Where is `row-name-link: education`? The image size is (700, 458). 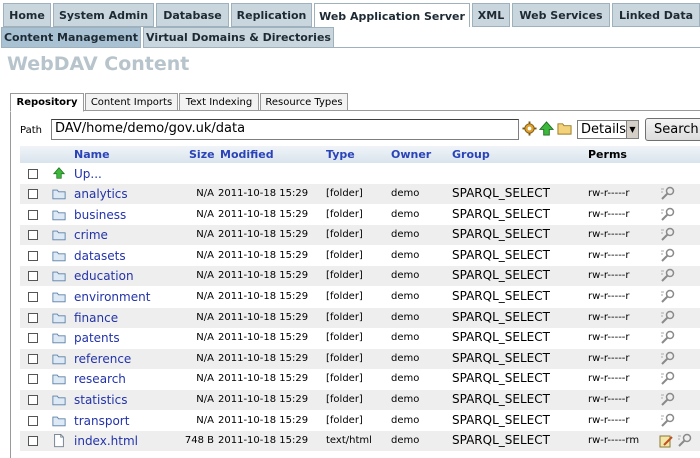
row-name-link: education is located at coordinates (104, 276).